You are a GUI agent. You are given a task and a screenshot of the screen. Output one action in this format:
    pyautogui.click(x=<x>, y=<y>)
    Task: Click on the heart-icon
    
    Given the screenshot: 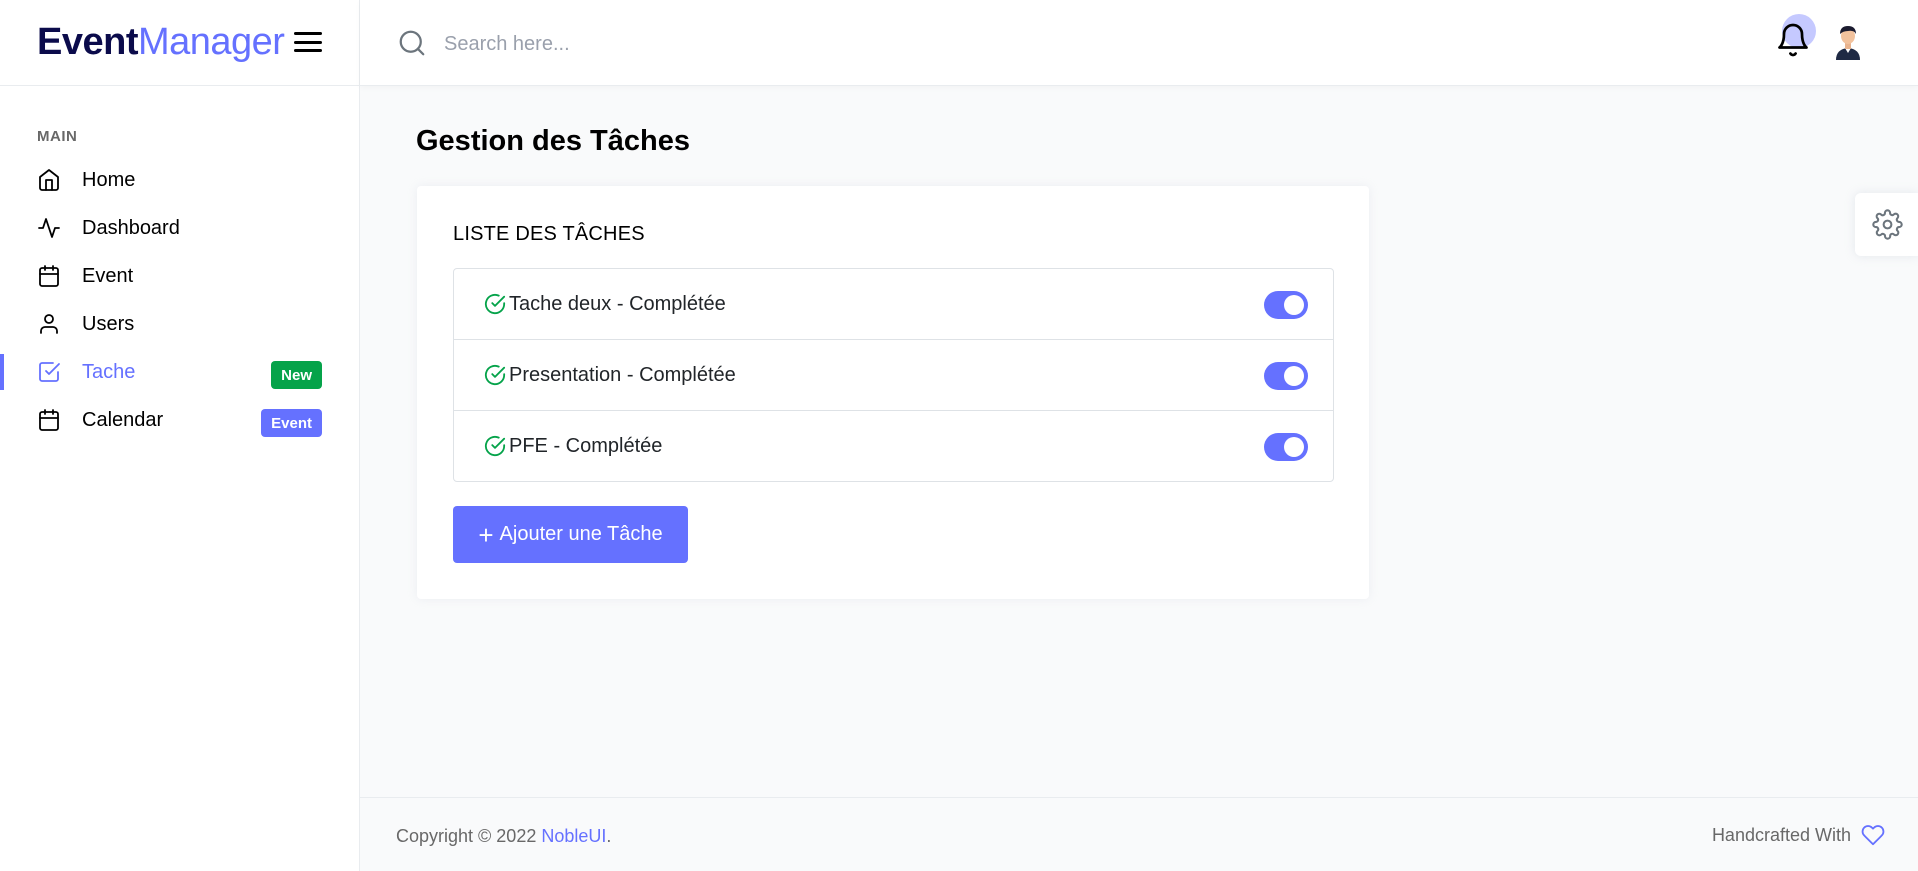 What is the action you would take?
    pyautogui.click(x=1873, y=835)
    